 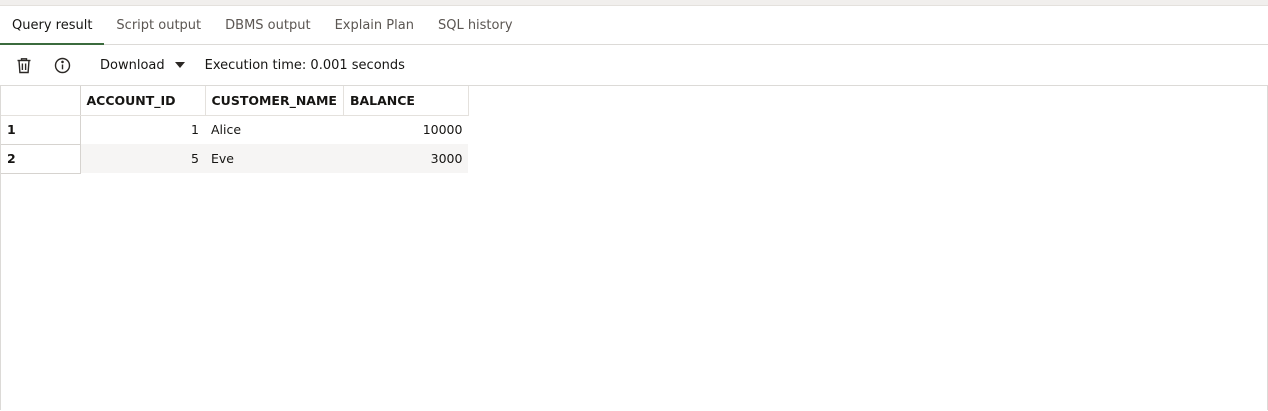 What do you see at coordinates (41, 101) in the screenshot?
I see `rownum-header` at bounding box center [41, 101].